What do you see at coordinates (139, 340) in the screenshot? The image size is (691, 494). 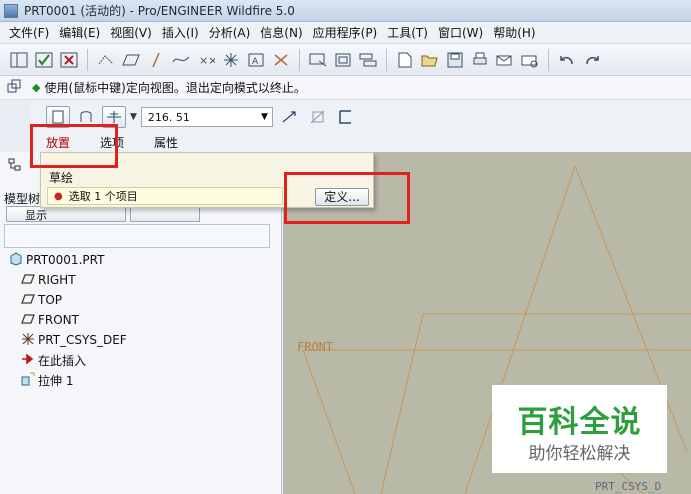 I see `tree-item-csys: PRT_CSYS_DEF` at bounding box center [139, 340].